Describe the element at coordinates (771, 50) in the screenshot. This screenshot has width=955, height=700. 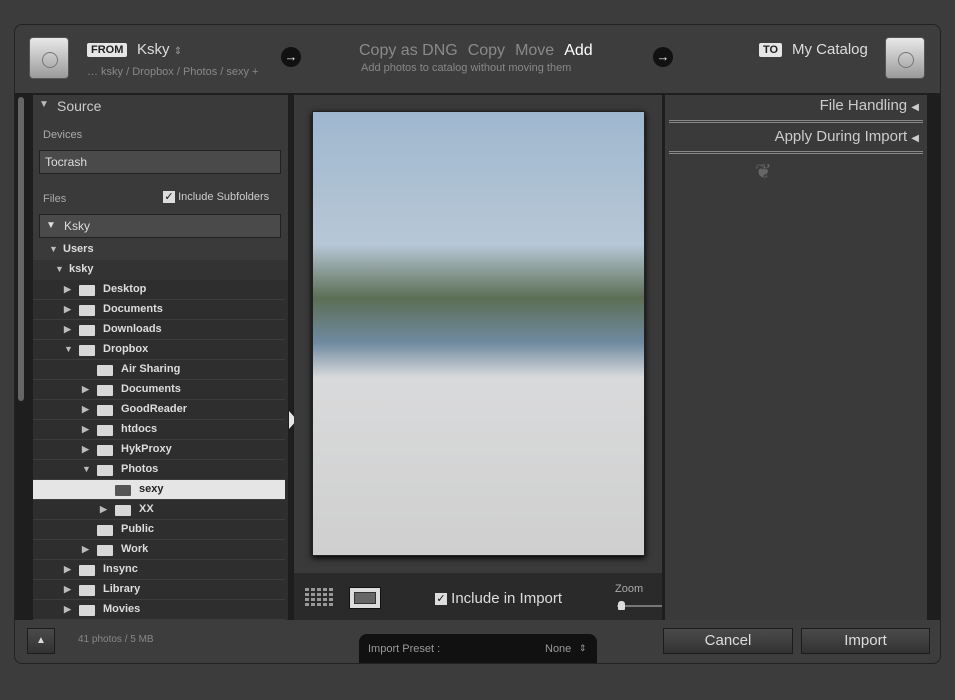
I see `to-tag: TO` at that location.